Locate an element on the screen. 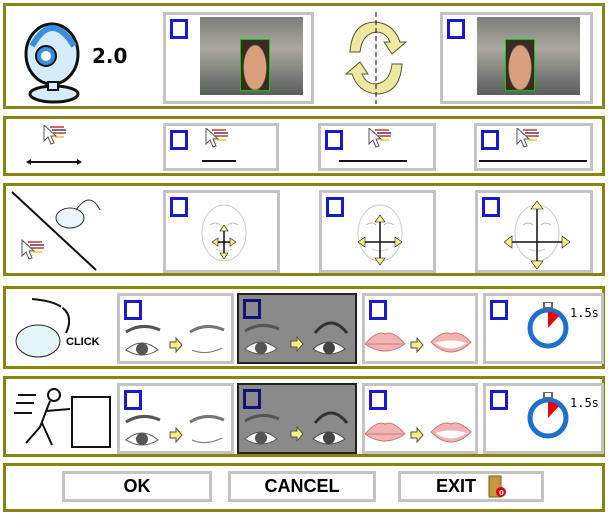 The width and height of the screenshot is (608, 514). cancel-button: CANCEL is located at coordinates (302, 486).